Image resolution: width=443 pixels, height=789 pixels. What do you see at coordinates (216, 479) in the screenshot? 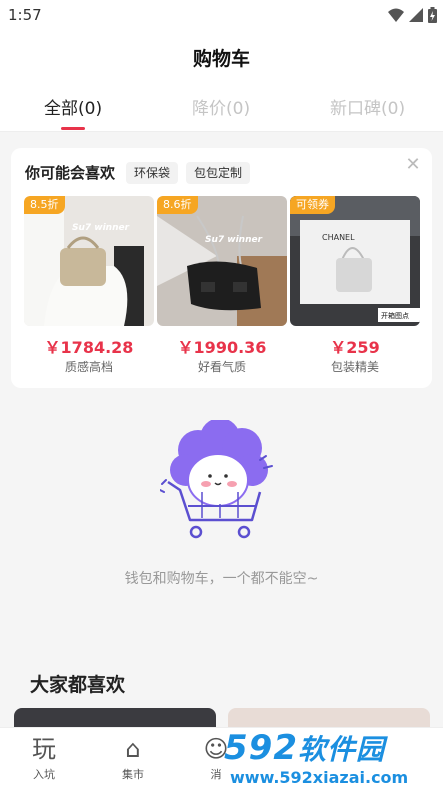
I see `cart-mascot-illustration` at bounding box center [216, 479].